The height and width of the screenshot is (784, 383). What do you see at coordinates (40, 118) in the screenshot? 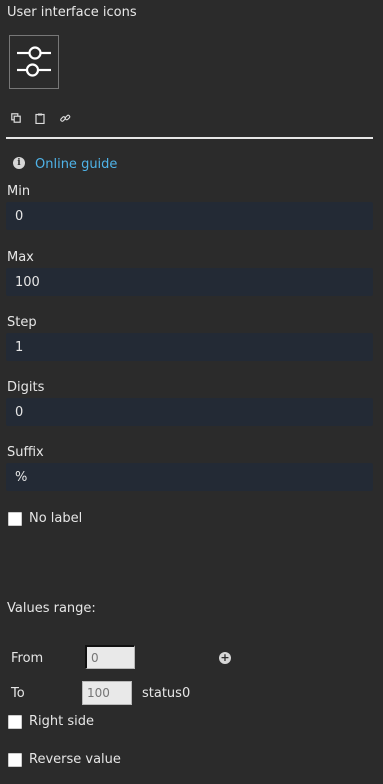
I see `clipboard-icon` at bounding box center [40, 118].